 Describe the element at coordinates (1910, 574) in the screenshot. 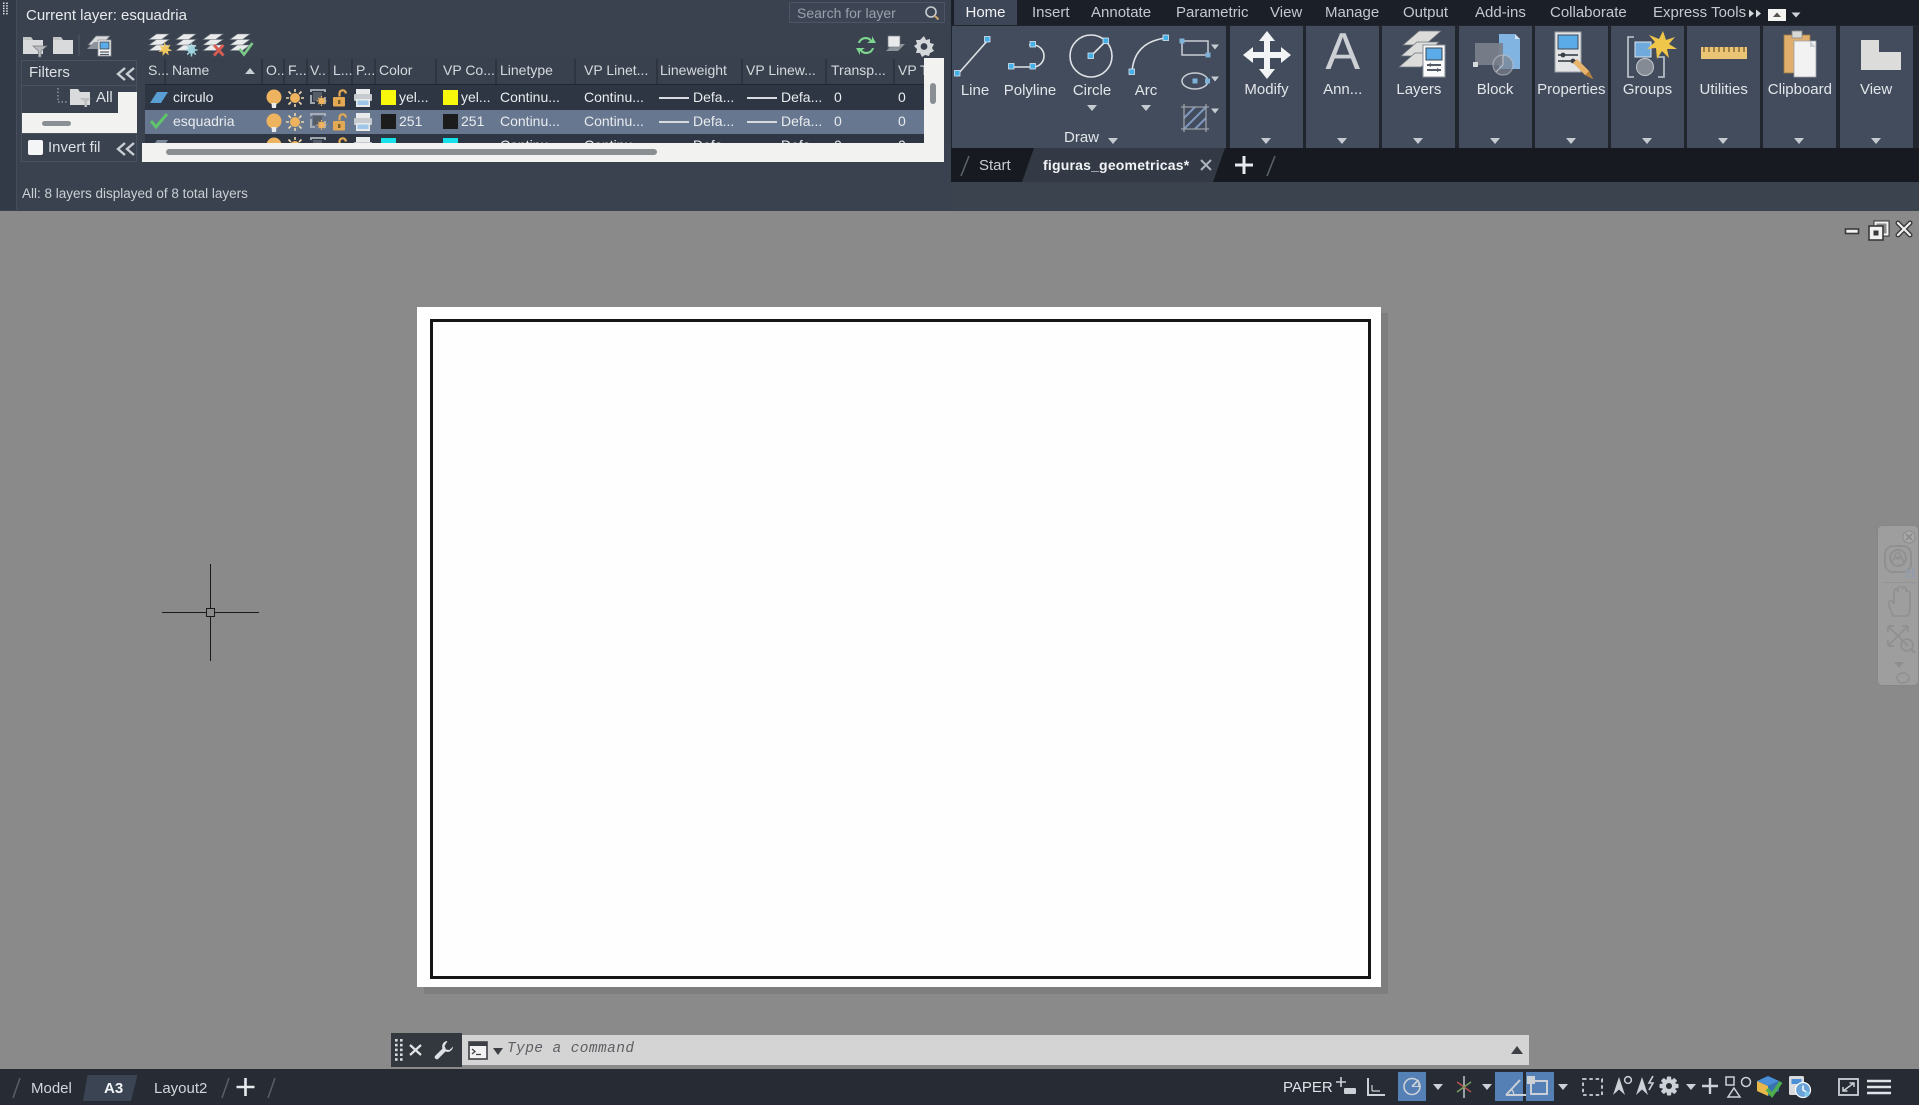

I see `svg-text: 2D` at that location.